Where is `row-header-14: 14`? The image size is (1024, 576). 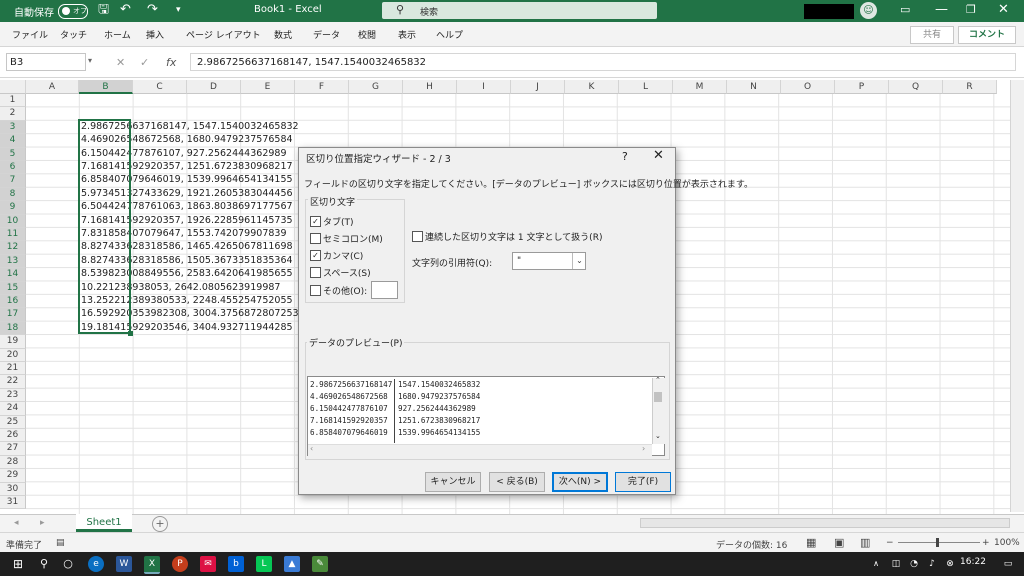 row-header-14: 14 is located at coordinates (13, 275).